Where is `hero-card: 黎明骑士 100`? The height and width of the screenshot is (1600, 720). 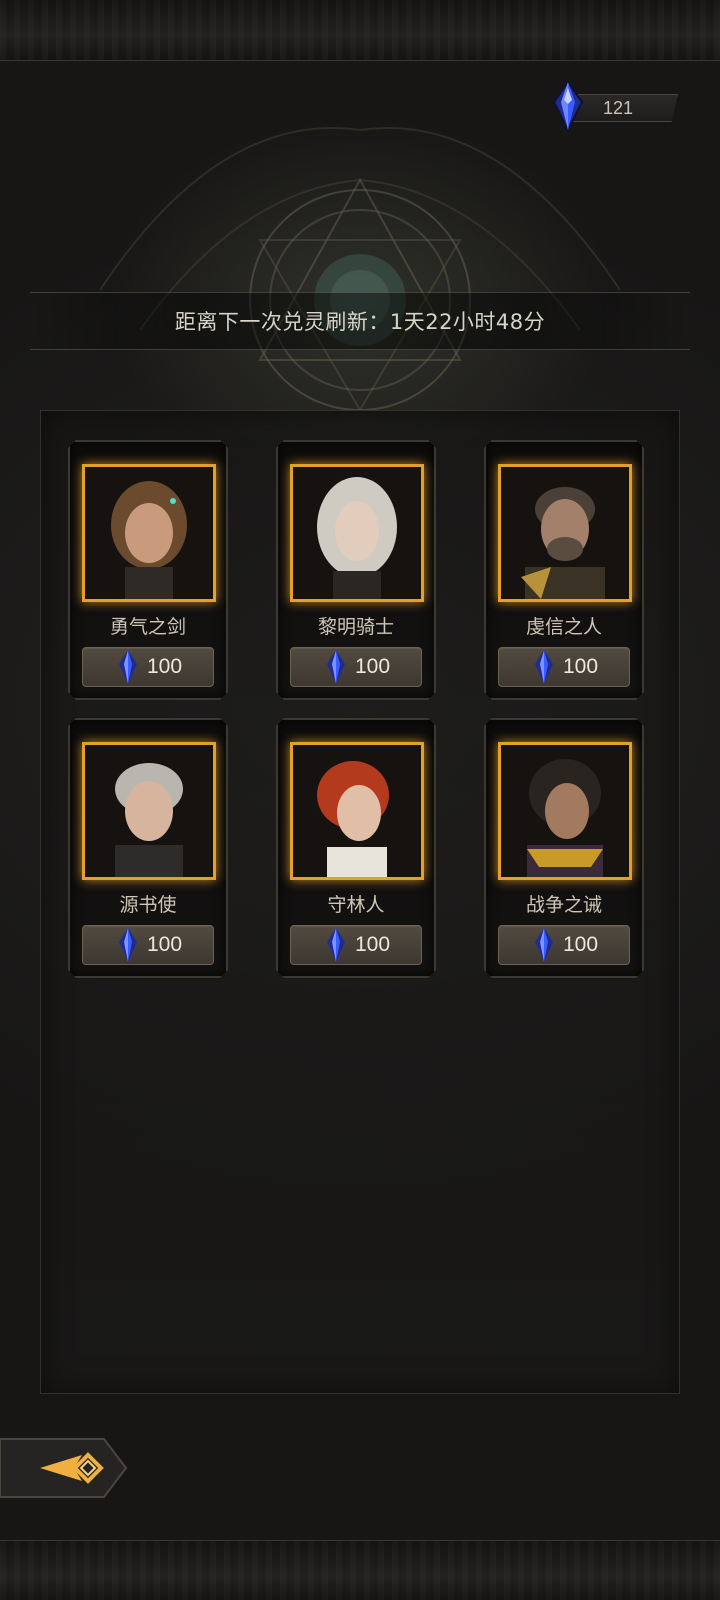 hero-card: 黎明骑士 100 is located at coordinates (356, 570).